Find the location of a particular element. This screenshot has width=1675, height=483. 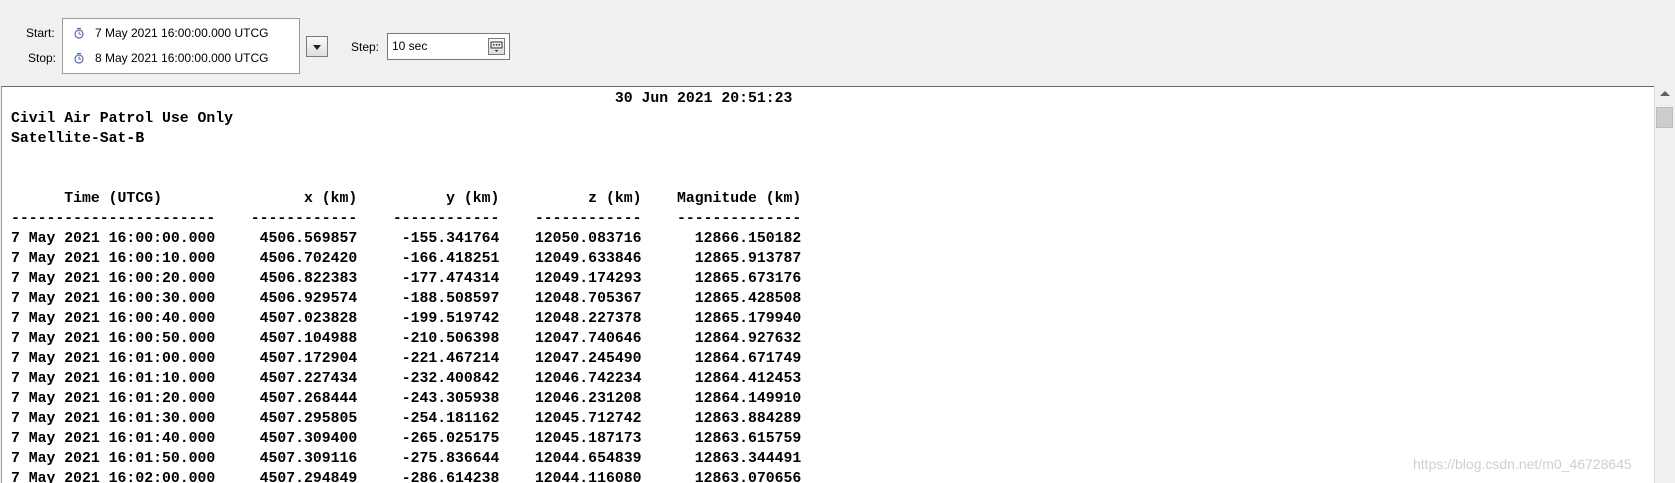

value-cell: -243.305938 is located at coordinates (428, 399).